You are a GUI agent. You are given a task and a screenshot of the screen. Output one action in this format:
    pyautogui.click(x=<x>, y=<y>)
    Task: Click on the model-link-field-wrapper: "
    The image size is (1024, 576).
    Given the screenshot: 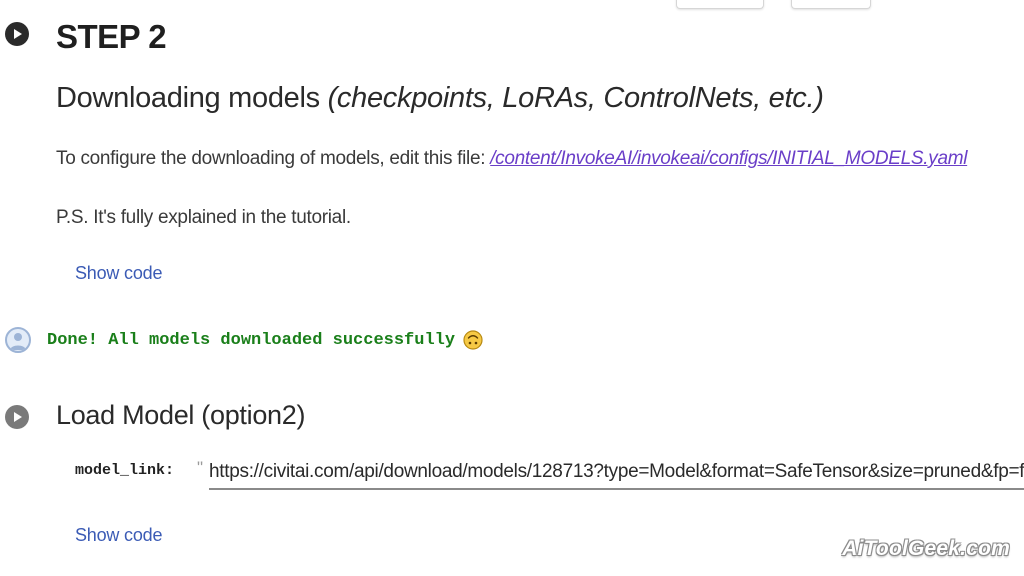 What is the action you would take?
    pyautogui.click(x=610, y=474)
    